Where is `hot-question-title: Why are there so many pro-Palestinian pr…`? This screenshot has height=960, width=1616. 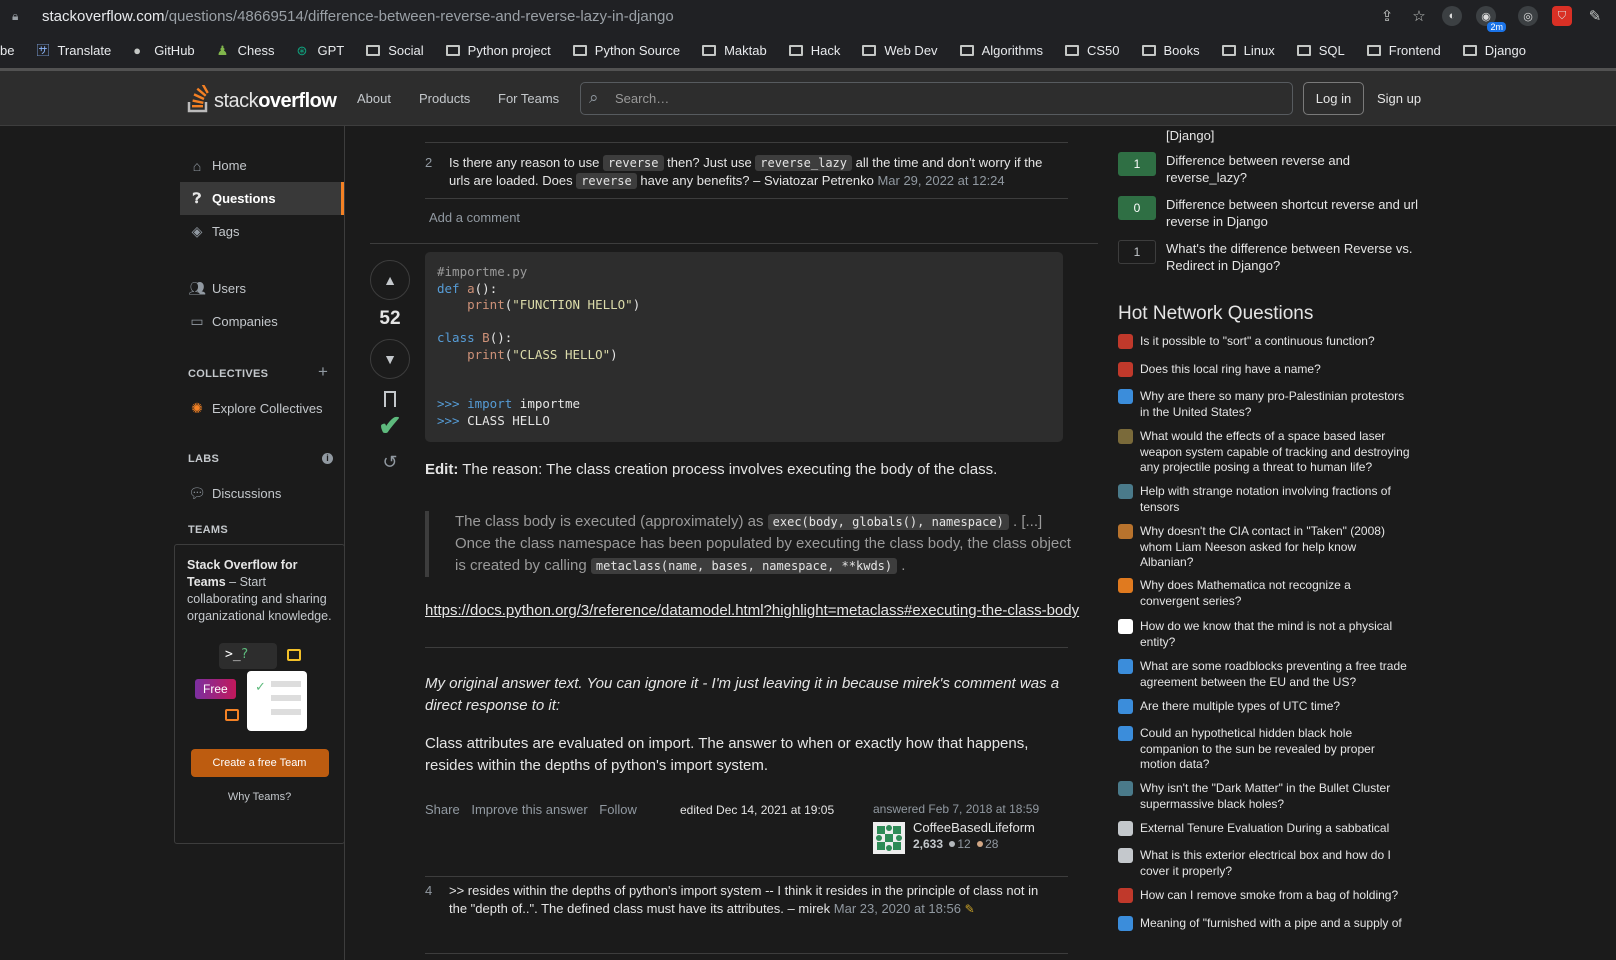
hot-question-title: Why are there so many pro-Palestinian pr… is located at coordinates (1275, 404).